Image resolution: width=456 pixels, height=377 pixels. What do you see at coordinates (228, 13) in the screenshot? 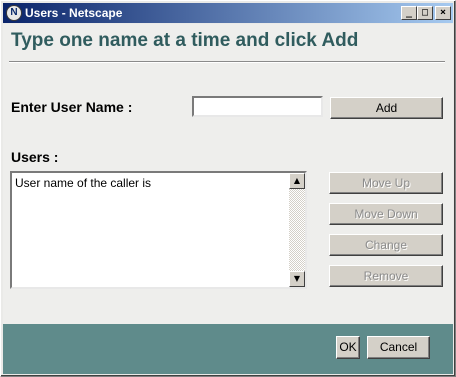
I see `title-bar: N Users - Netscape _ □ ×` at bounding box center [228, 13].